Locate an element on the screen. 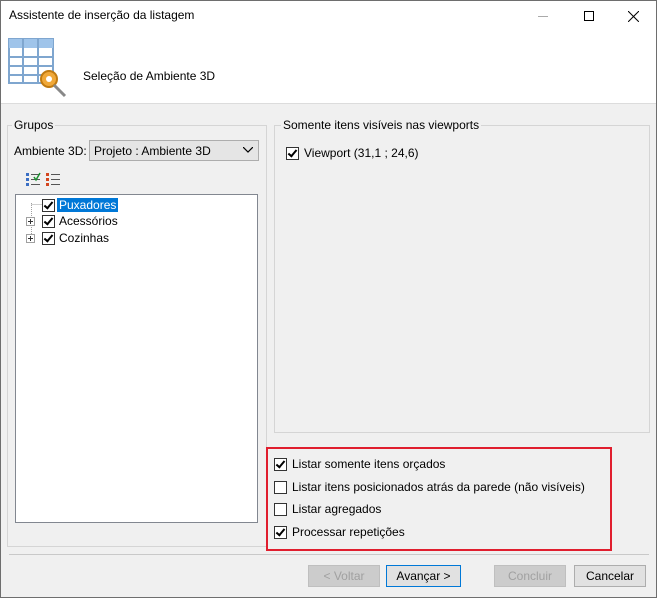 This screenshot has width=657, height=598. groups-caption: Grupos is located at coordinates (34, 125).